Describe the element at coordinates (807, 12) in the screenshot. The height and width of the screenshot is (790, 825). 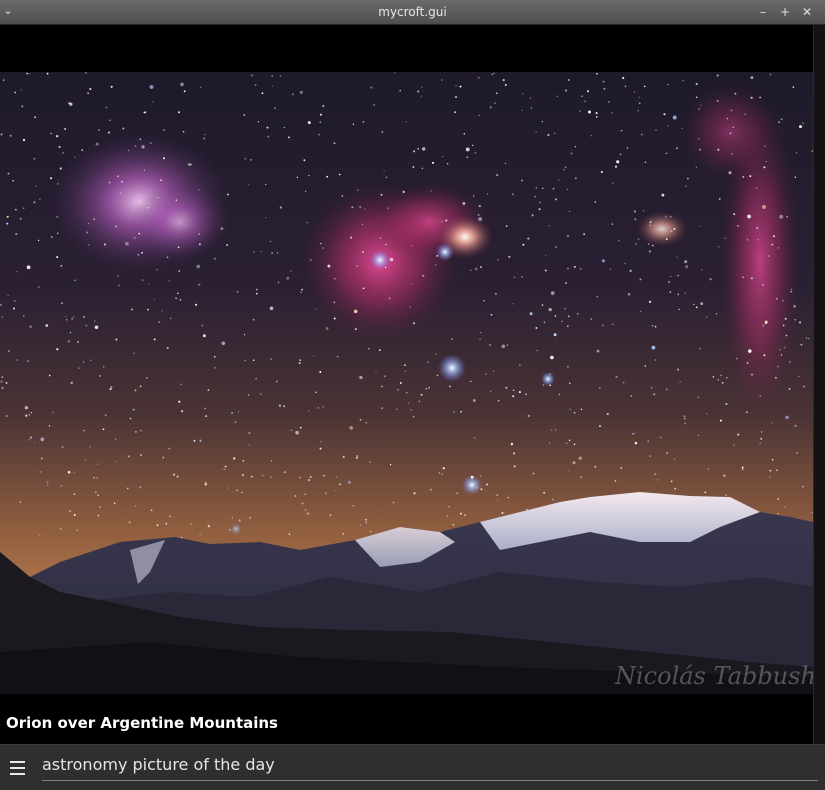
I see `close-button: ✕` at that location.